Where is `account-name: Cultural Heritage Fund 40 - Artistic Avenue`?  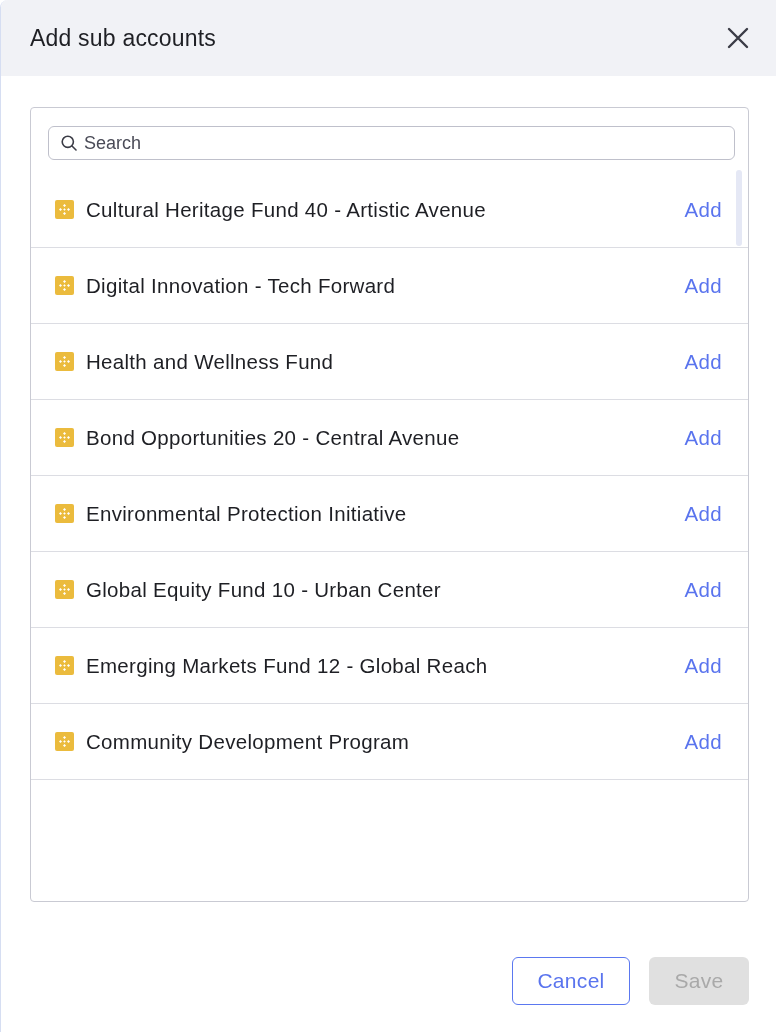 account-name: Cultural Heritage Fund 40 - Artistic Avenue is located at coordinates (286, 209).